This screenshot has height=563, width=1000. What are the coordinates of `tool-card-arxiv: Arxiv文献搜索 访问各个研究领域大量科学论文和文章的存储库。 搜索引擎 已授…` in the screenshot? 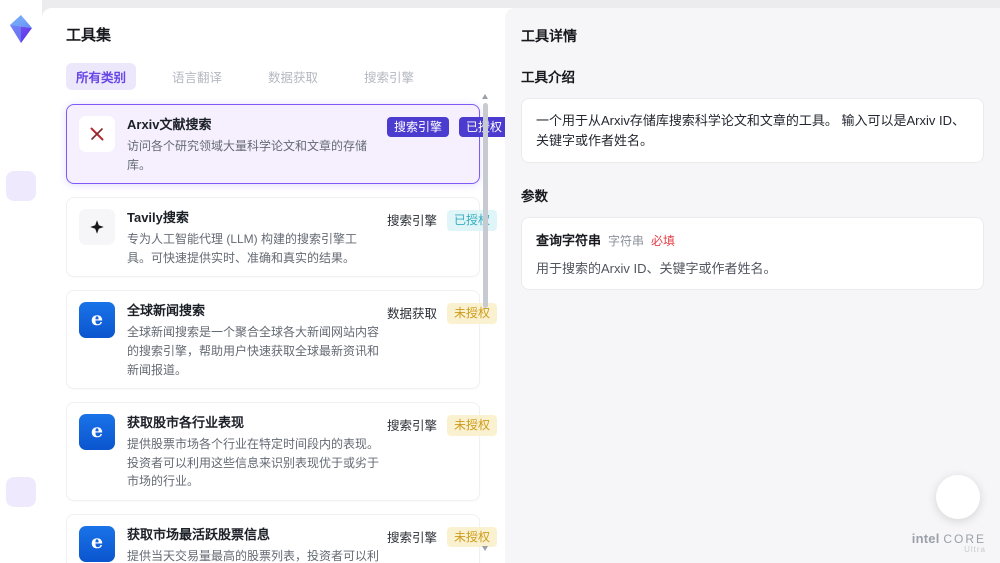 It's located at (288, 144).